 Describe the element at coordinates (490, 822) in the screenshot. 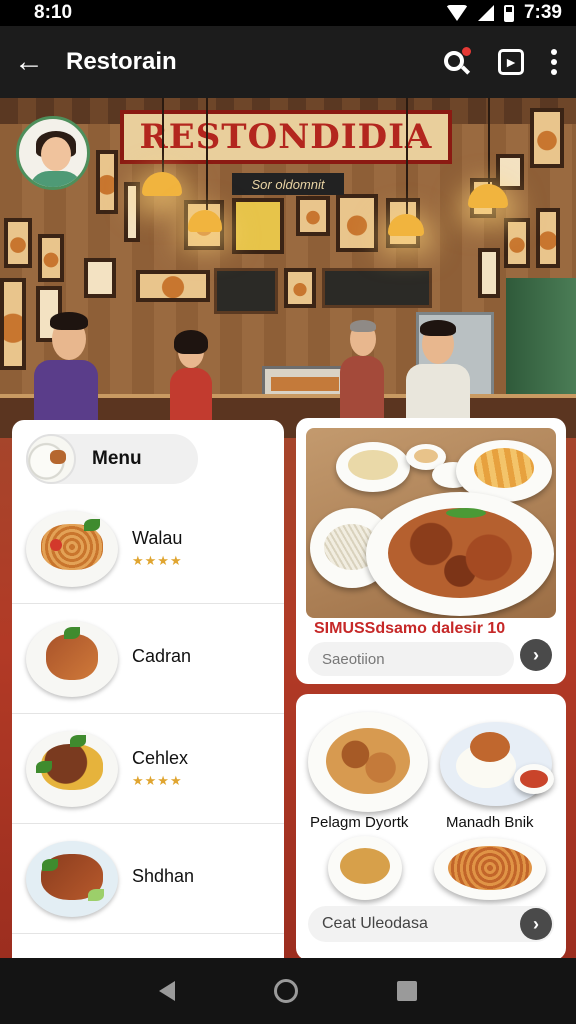

I see `combo-dish-right-label: Manadh Bnik` at that location.